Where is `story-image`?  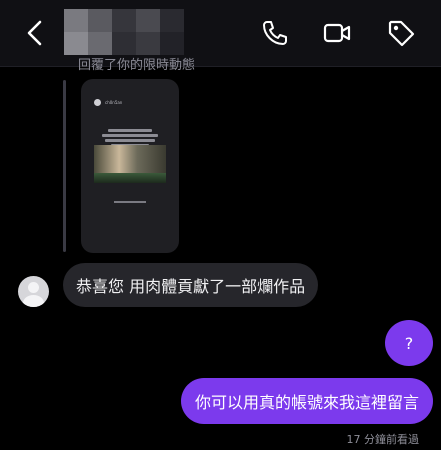 story-image is located at coordinates (130, 164).